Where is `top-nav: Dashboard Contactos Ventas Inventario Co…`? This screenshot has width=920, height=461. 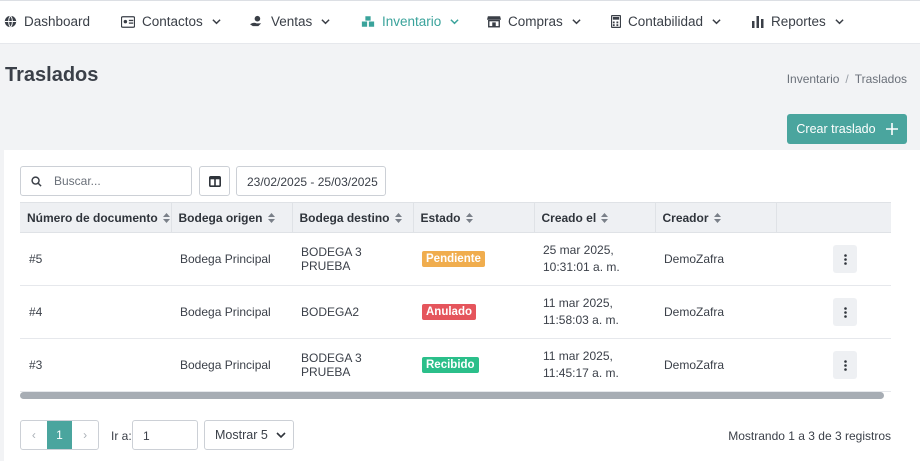 top-nav: Dashboard Contactos Ventas Inventario Co… is located at coordinates (460, 22).